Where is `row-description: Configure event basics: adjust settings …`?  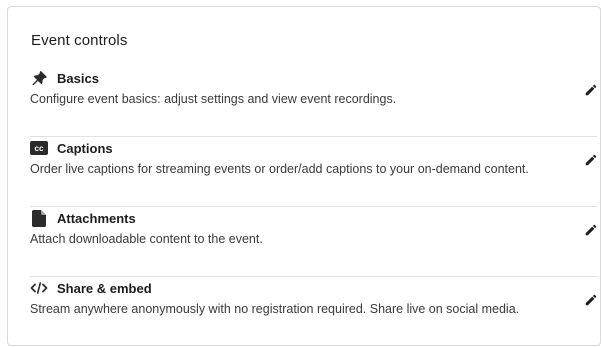 row-description: Configure event basics: adjust settings … is located at coordinates (213, 99).